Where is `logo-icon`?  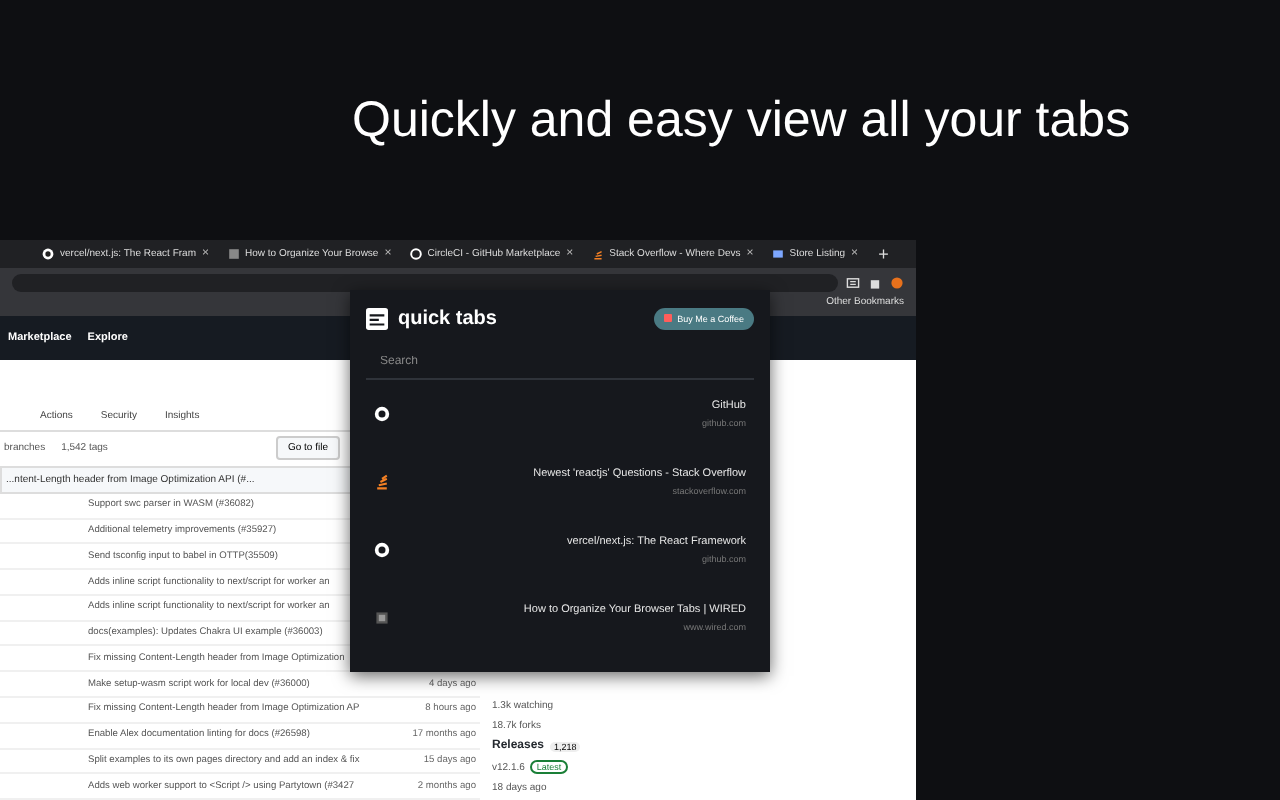 logo-icon is located at coordinates (377, 318).